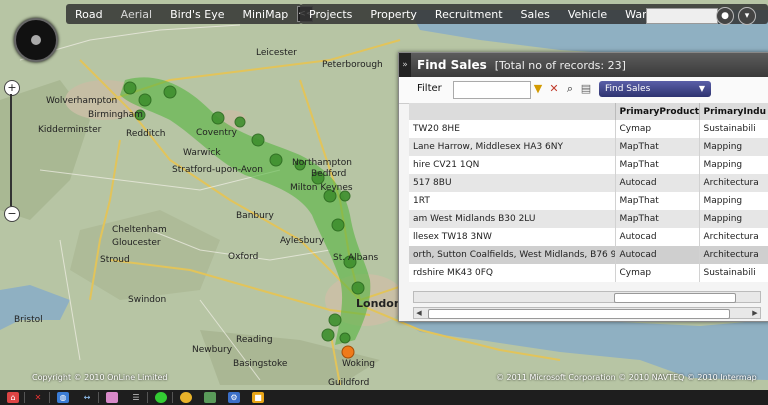 Image resolution: width=768 pixels, height=405 pixels. I want to click on grid-header-row: PrimaryProduct PrimaryIndu, so click(588, 111).